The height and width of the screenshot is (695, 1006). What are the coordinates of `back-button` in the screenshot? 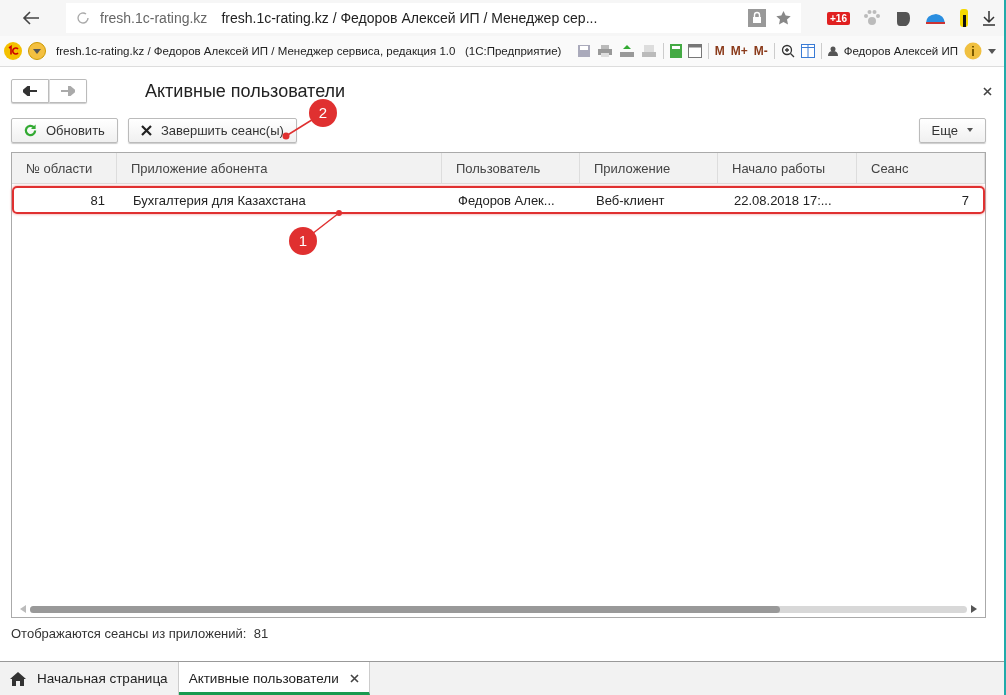 It's located at (30, 91).